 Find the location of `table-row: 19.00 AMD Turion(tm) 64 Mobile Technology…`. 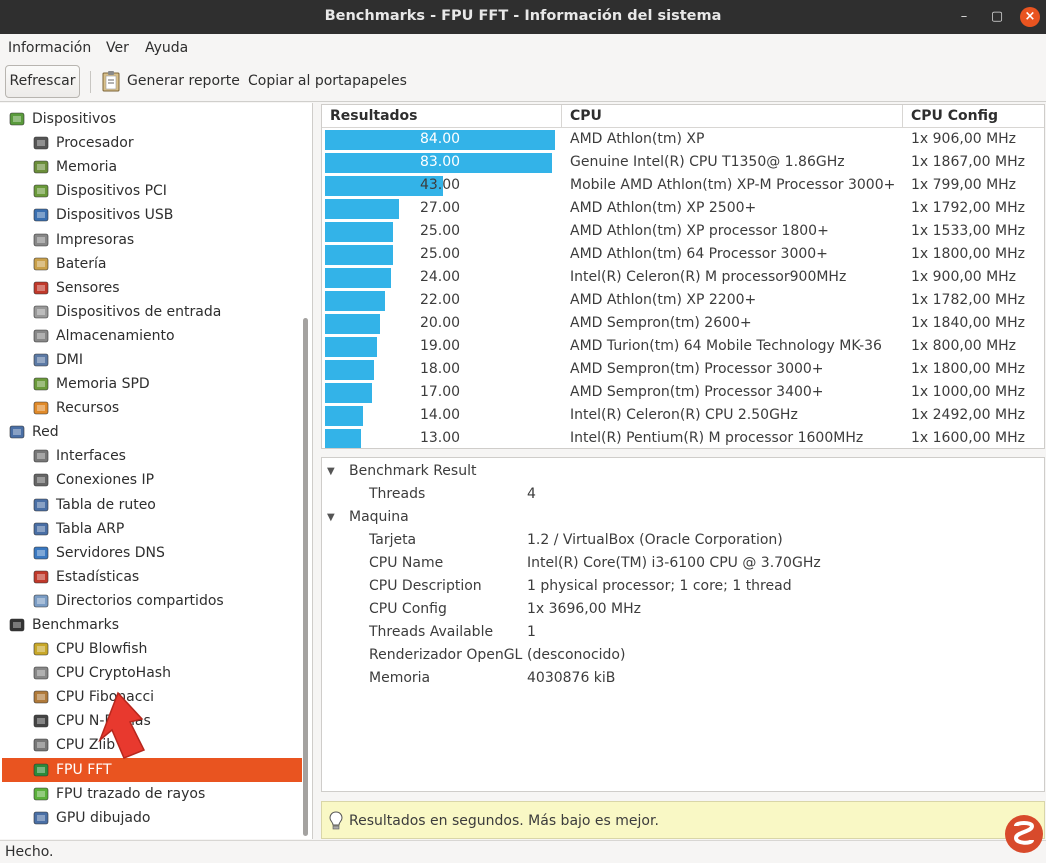

table-row: 19.00 AMD Turion(tm) 64 Mobile Technology… is located at coordinates (683, 346).